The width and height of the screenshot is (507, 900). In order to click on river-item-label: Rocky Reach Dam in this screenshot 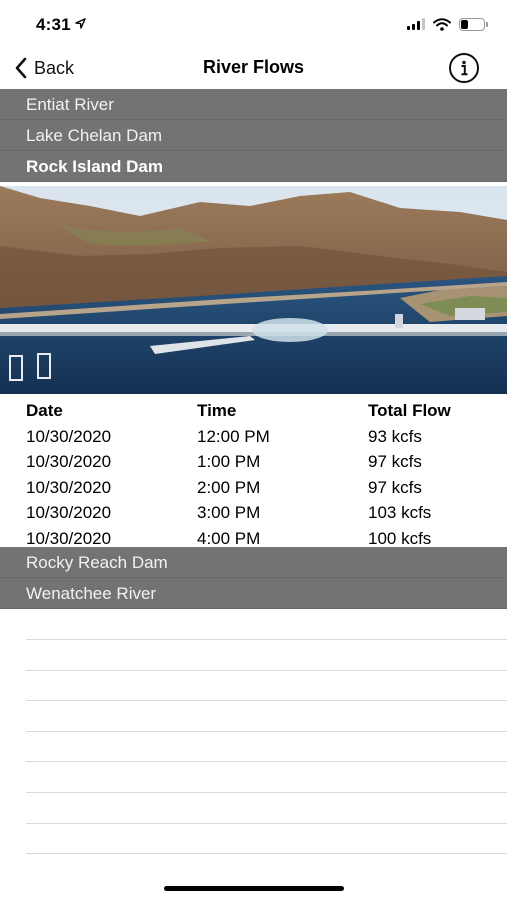, I will do `click(97, 562)`.